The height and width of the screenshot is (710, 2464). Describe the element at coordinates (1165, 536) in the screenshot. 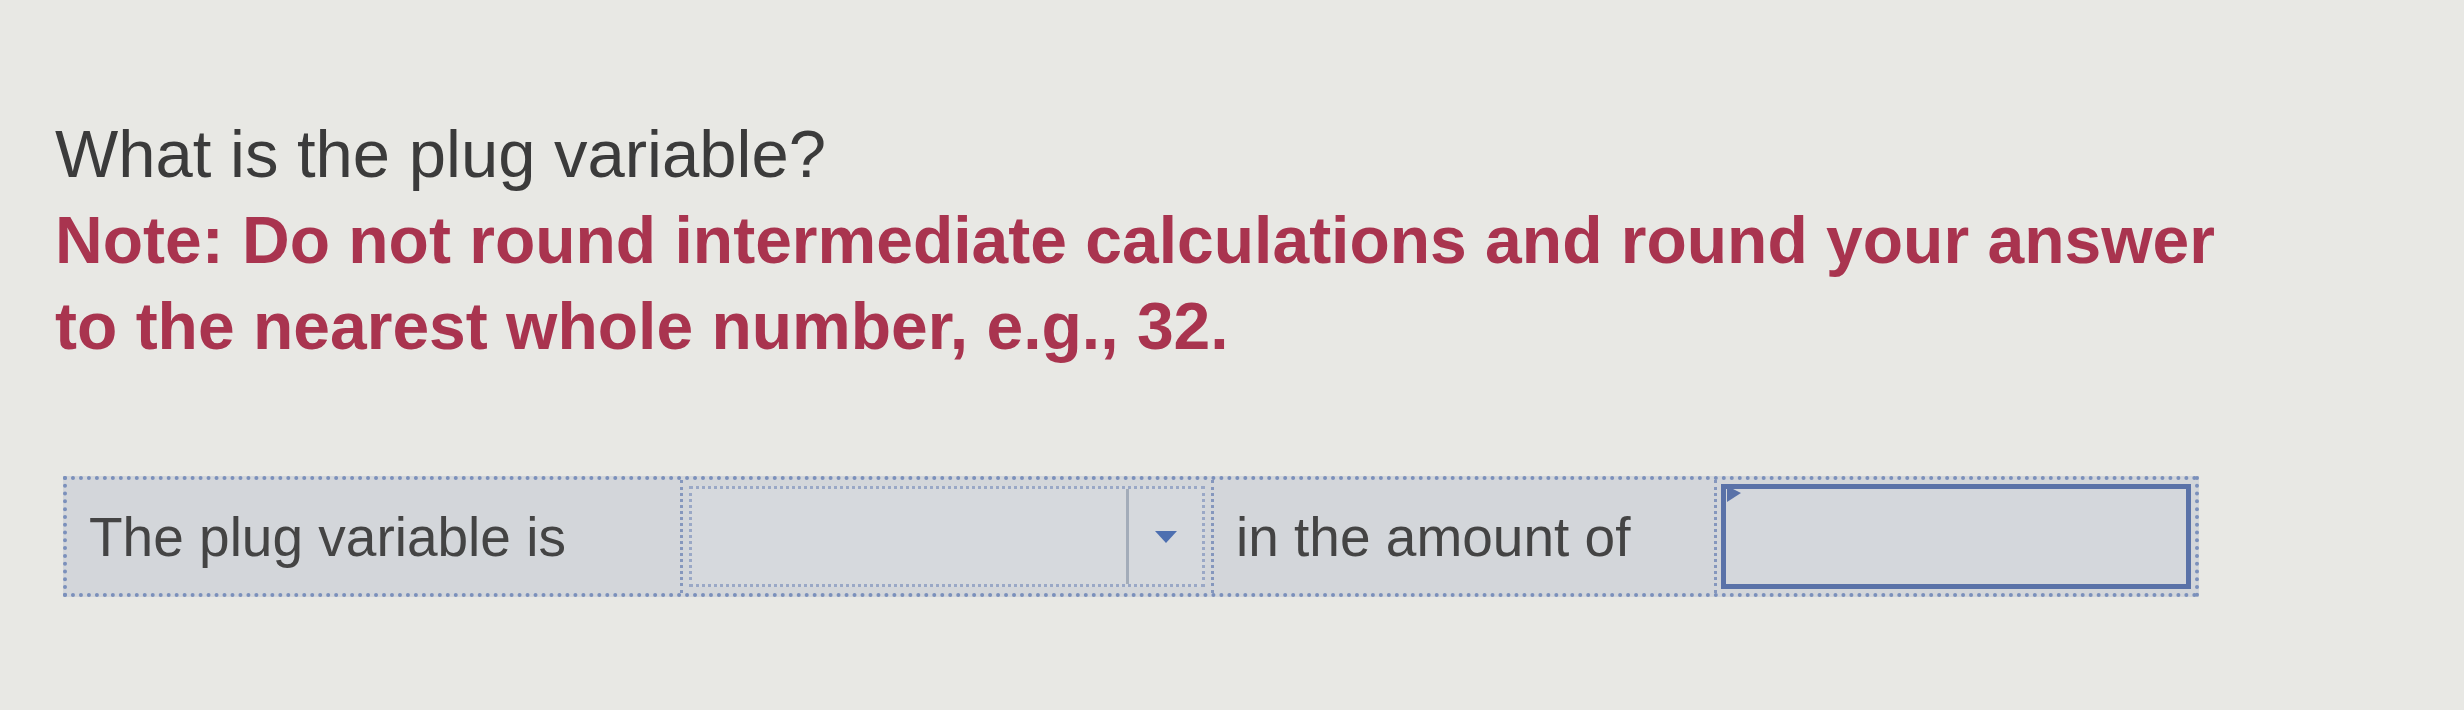

I see `caret-down-icon` at that location.